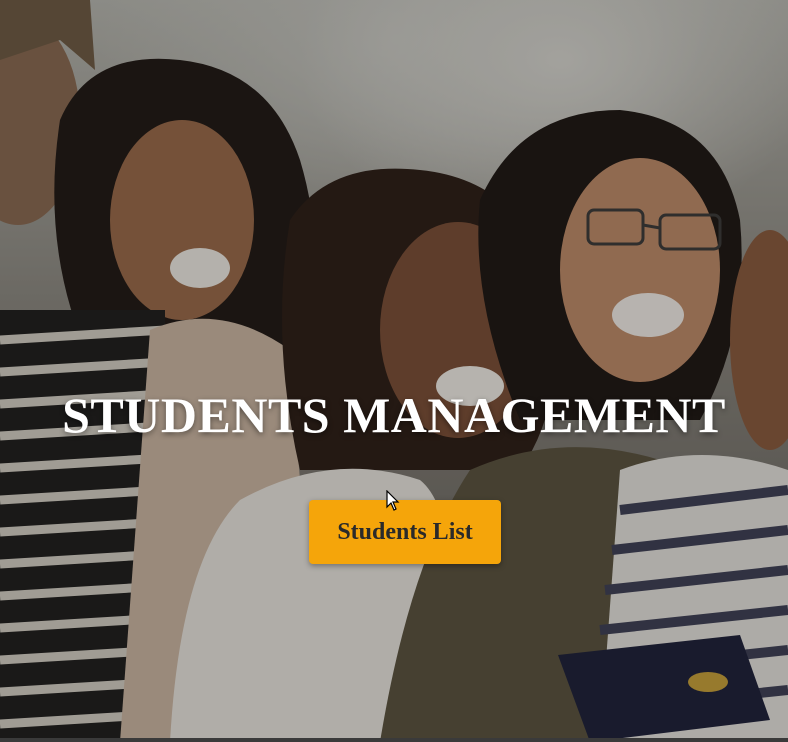  I want to click on page-title: STUDENTS MANAGEMENT, so click(394, 415).